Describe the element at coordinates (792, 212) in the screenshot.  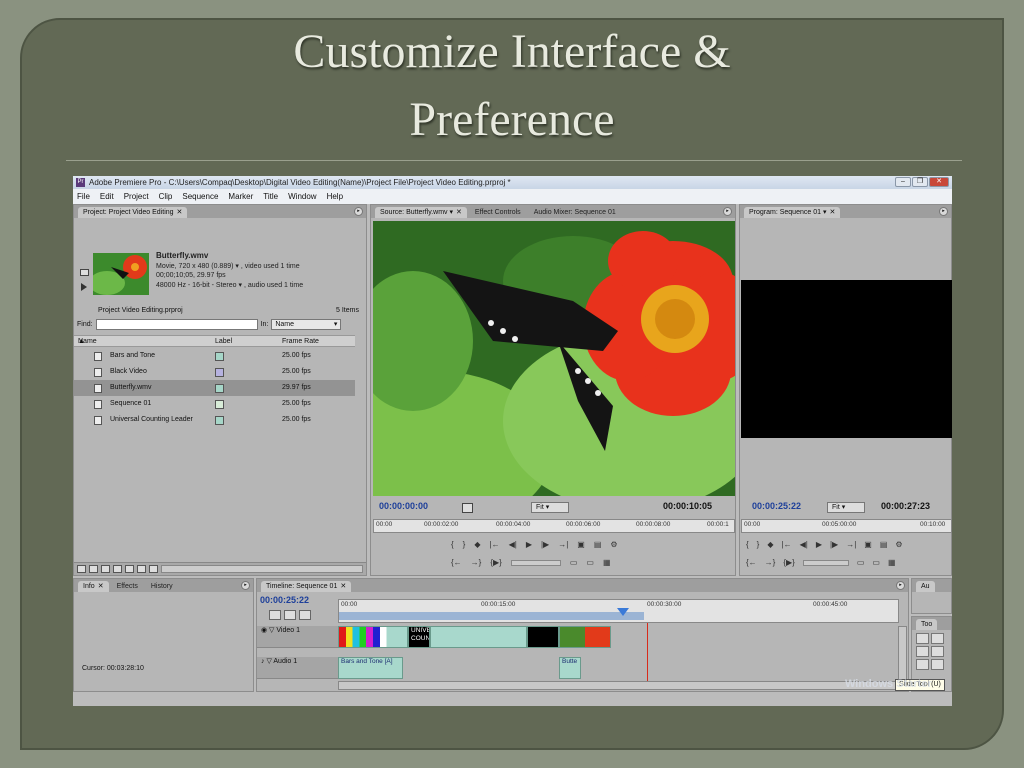
I see `tab-program: Program: Sequence 01 ▾ ✕` at that location.